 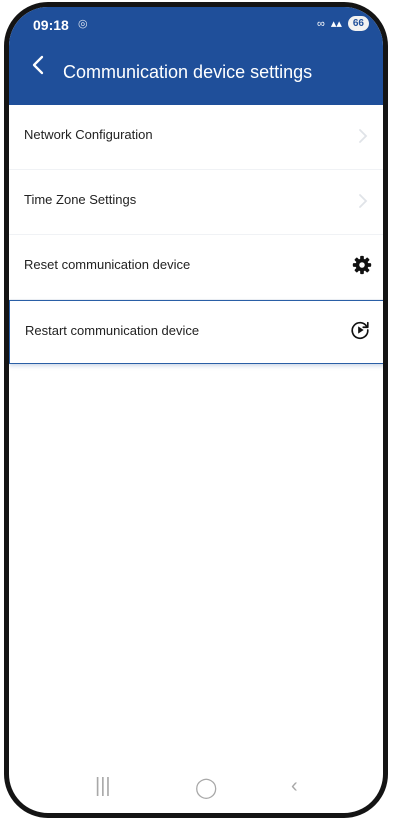 What do you see at coordinates (80, 199) in the screenshot?
I see `menu-item-label: Time Zone Settings` at bounding box center [80, 199].